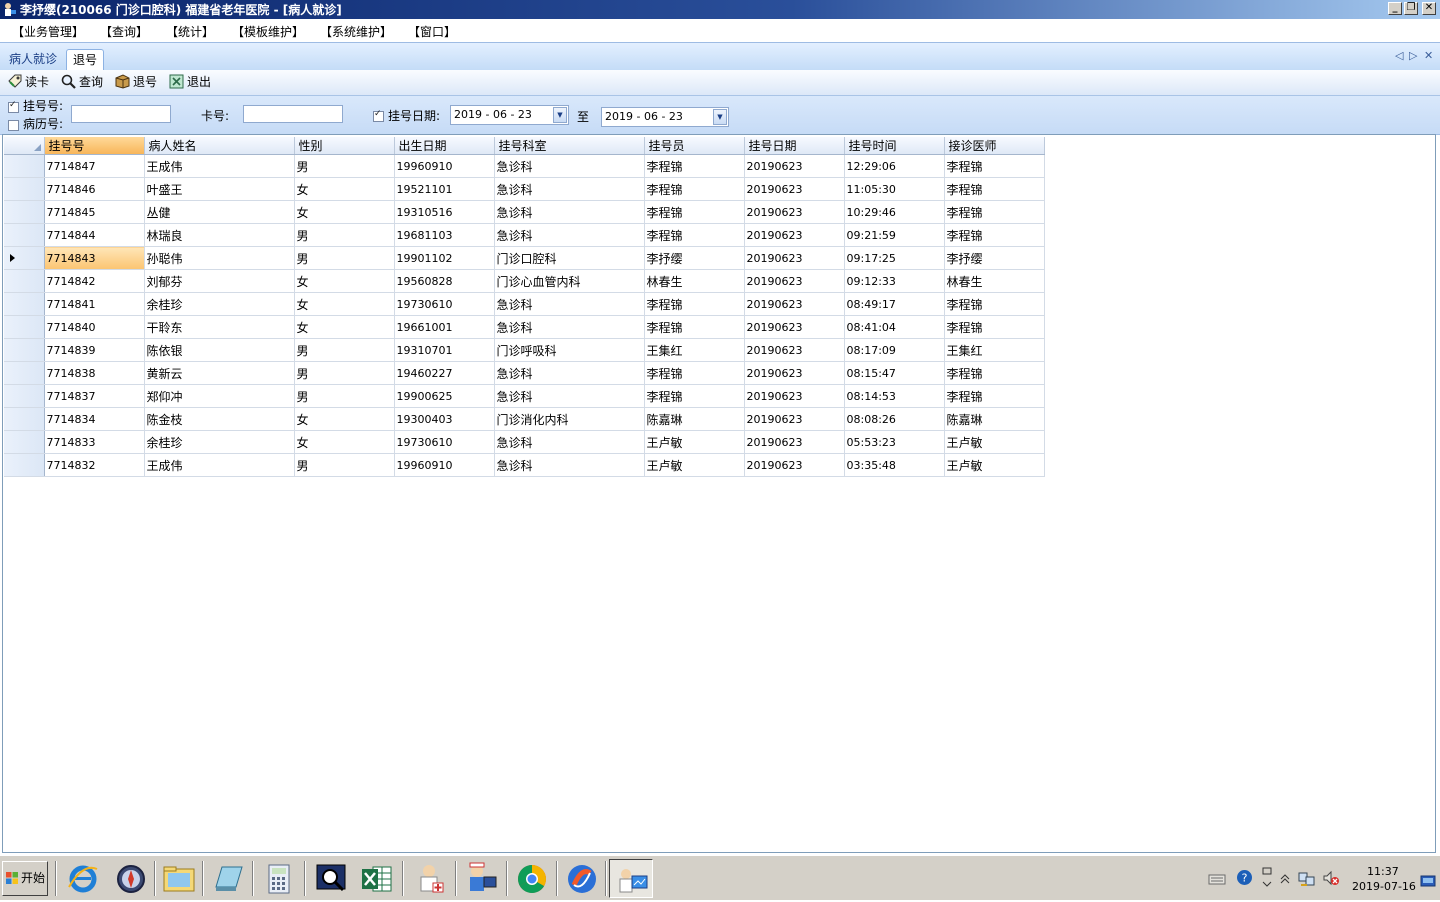  Describe the element at coordinates (94, 327) in the screenshot. I see `cell-reg-no: 7714840` at that location.